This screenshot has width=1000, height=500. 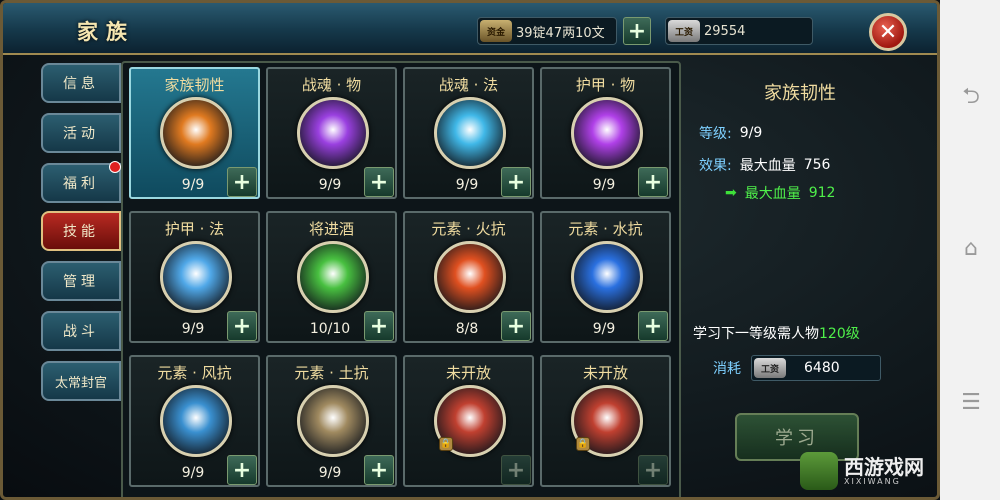 I want to click on home-icon: ⌂, so click(x=971, y=249).